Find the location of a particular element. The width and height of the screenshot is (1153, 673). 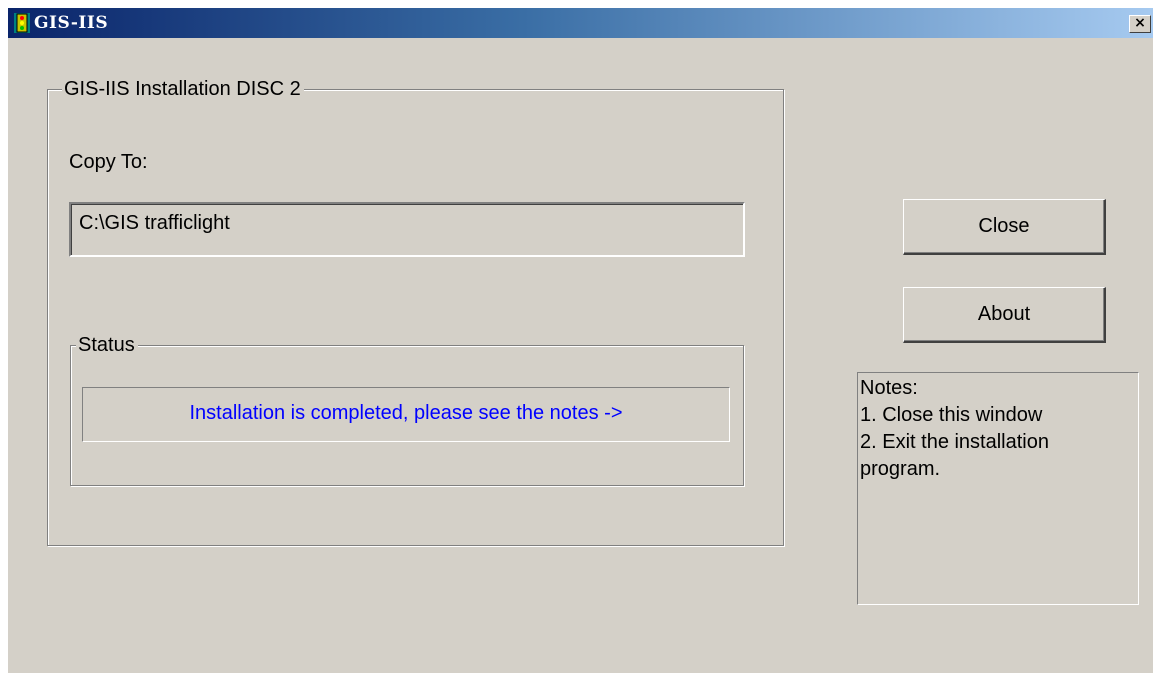

note-line-2: 2. Exit the installation is located at coordinates (954, 442).